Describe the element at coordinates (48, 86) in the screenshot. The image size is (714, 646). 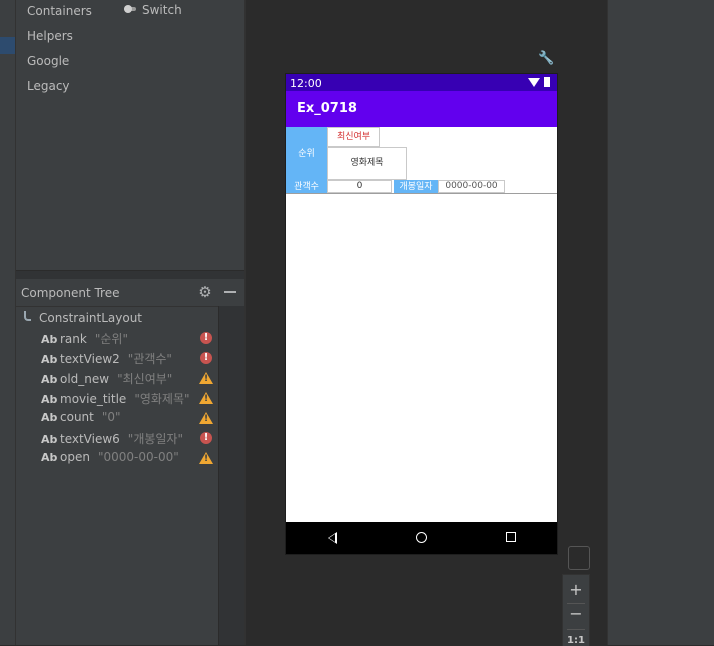
I see `palette-category-legacy: Legacy` at that location.